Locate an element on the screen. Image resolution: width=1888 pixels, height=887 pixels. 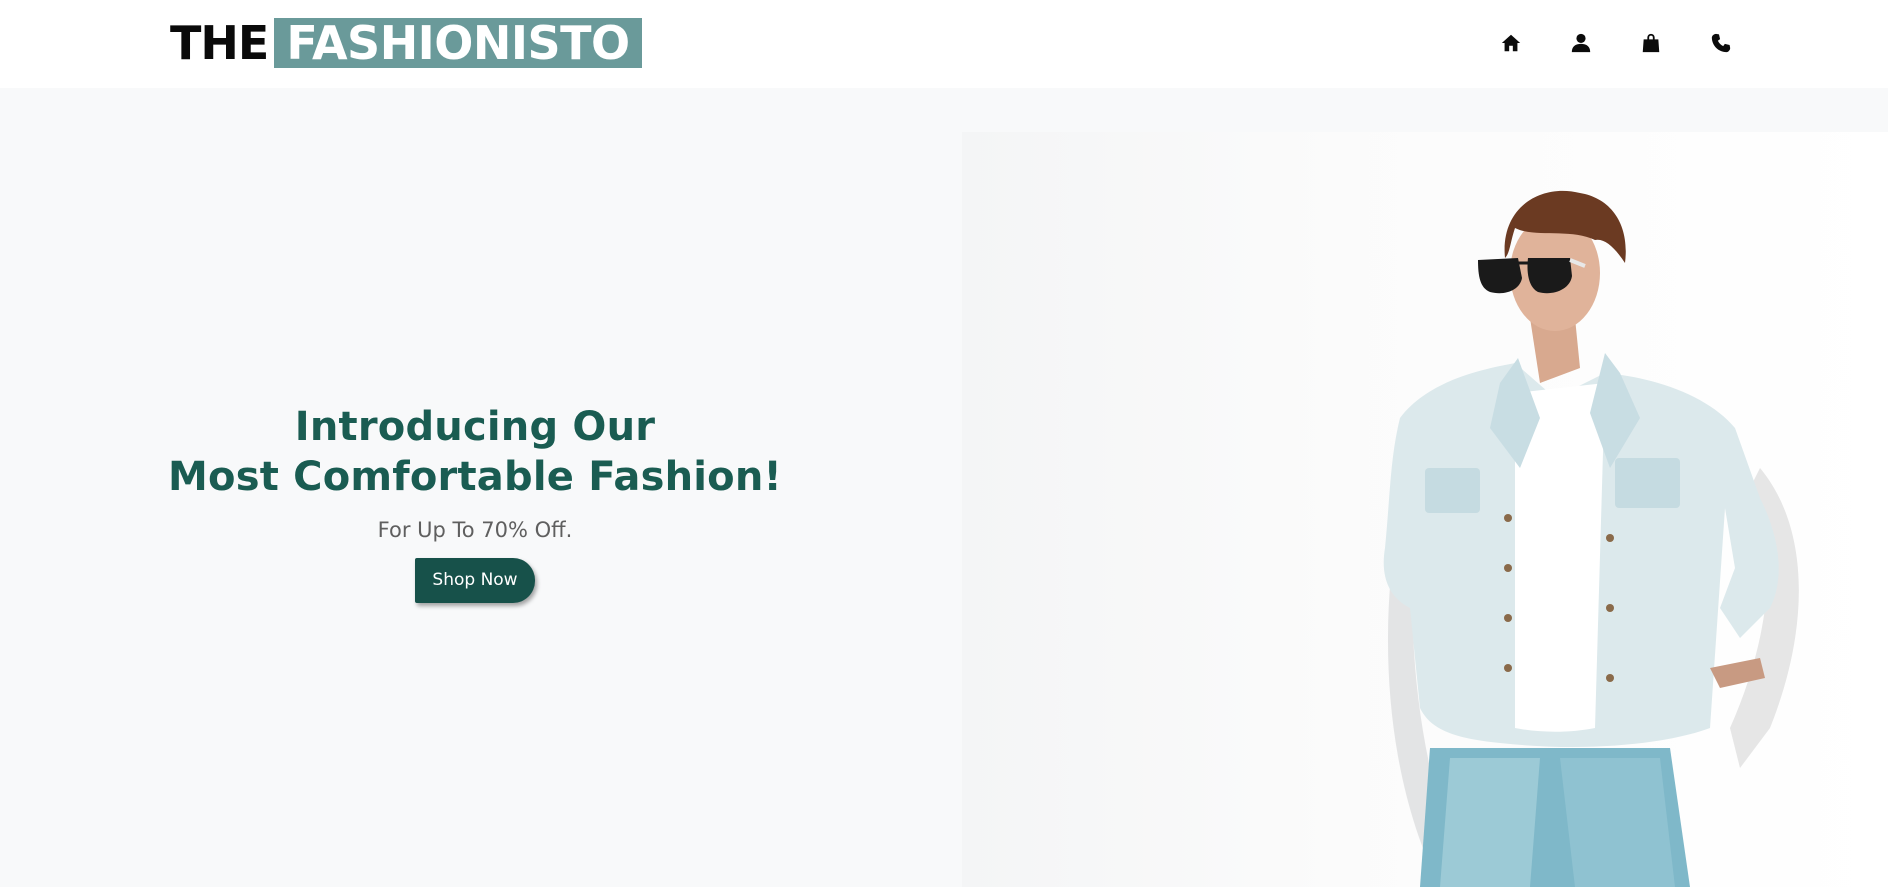
shop-now-button: Shop Now is located at coordinates (475, 580).